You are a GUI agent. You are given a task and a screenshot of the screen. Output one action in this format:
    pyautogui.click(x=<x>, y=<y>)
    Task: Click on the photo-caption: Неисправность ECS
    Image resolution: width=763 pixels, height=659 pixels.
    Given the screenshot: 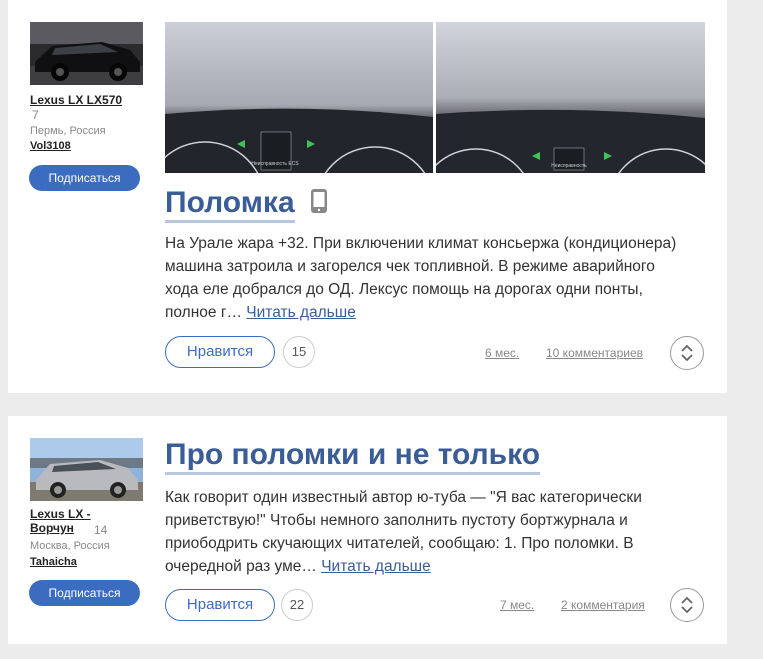 What is the action you would take?
    pyautogui.click(x=275, y=164)
    